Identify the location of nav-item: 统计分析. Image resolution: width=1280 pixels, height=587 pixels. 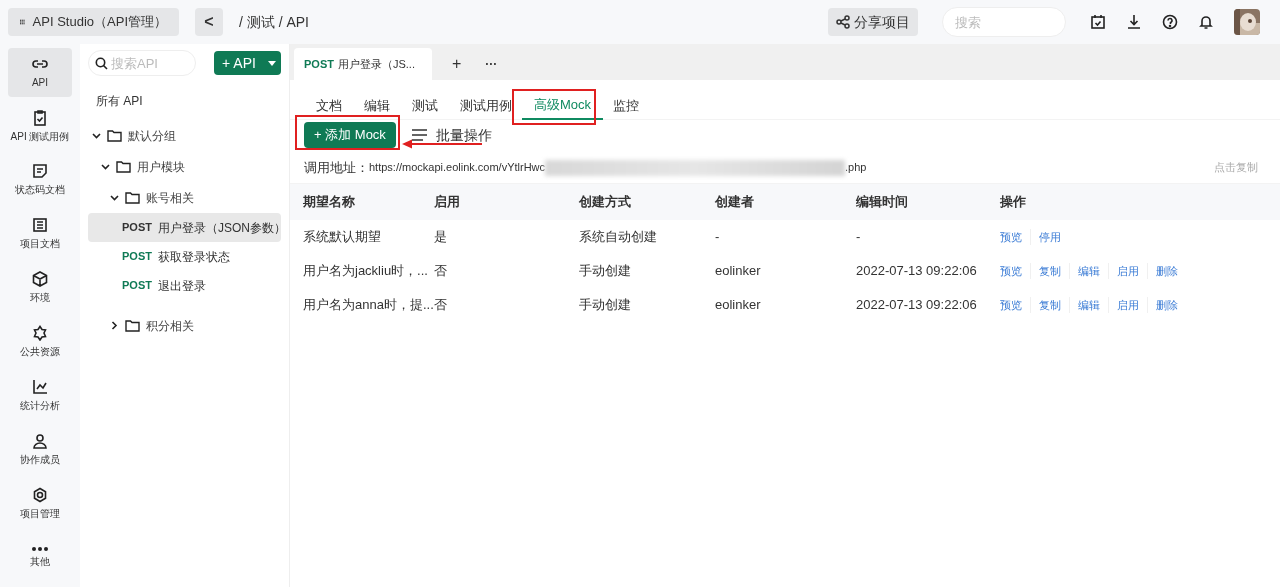
(40, 396).